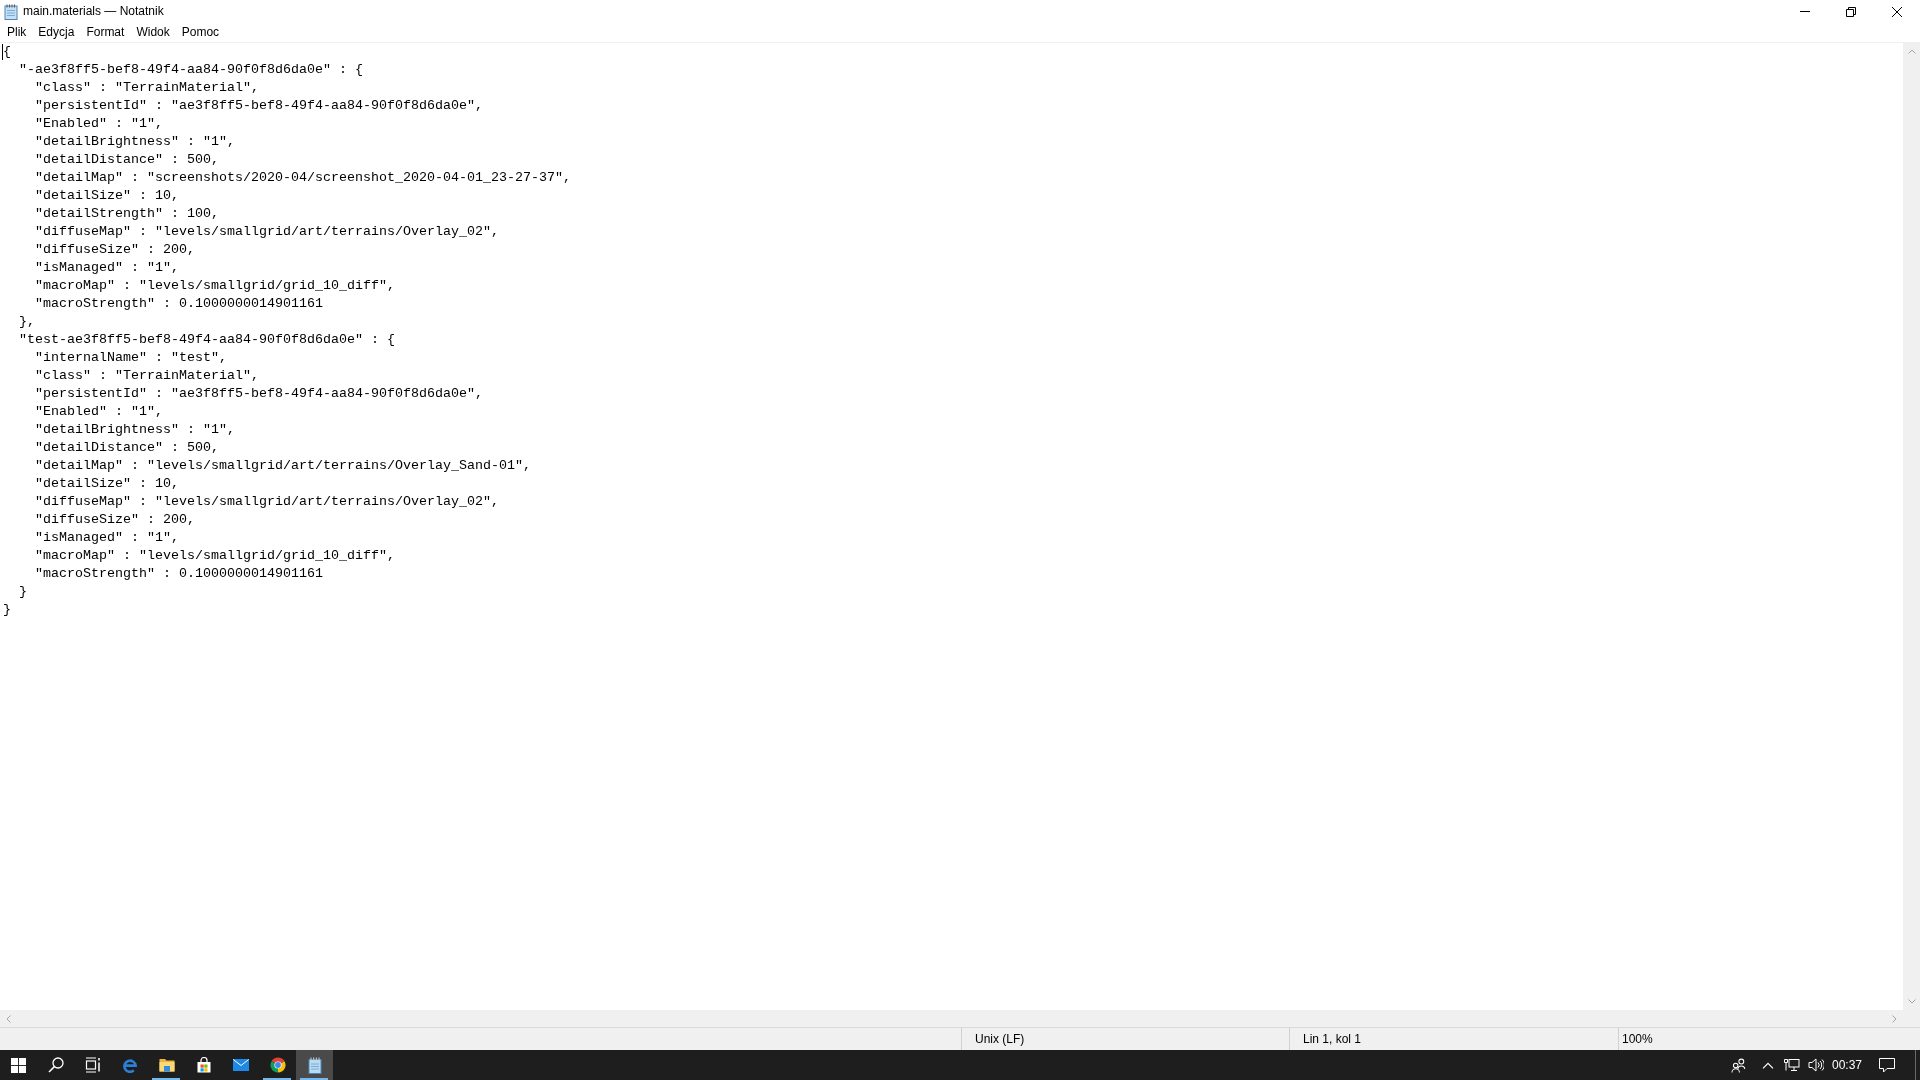  What do you see at coordinates (27, 322) in the screenshot?
I see `code-line: },` at bounding box center [27, 322].